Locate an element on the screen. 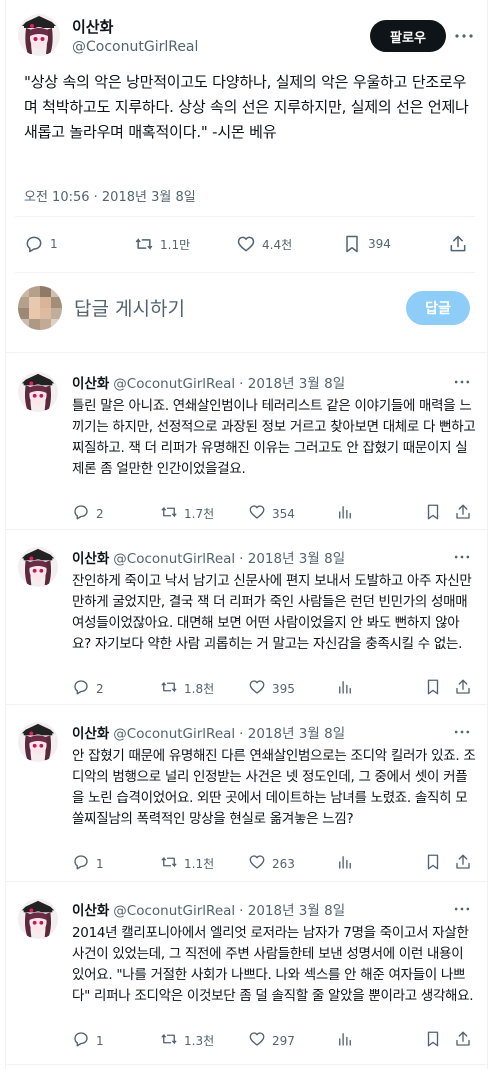  retweet-count: 1.1천 is located at coordinates (199, 864).